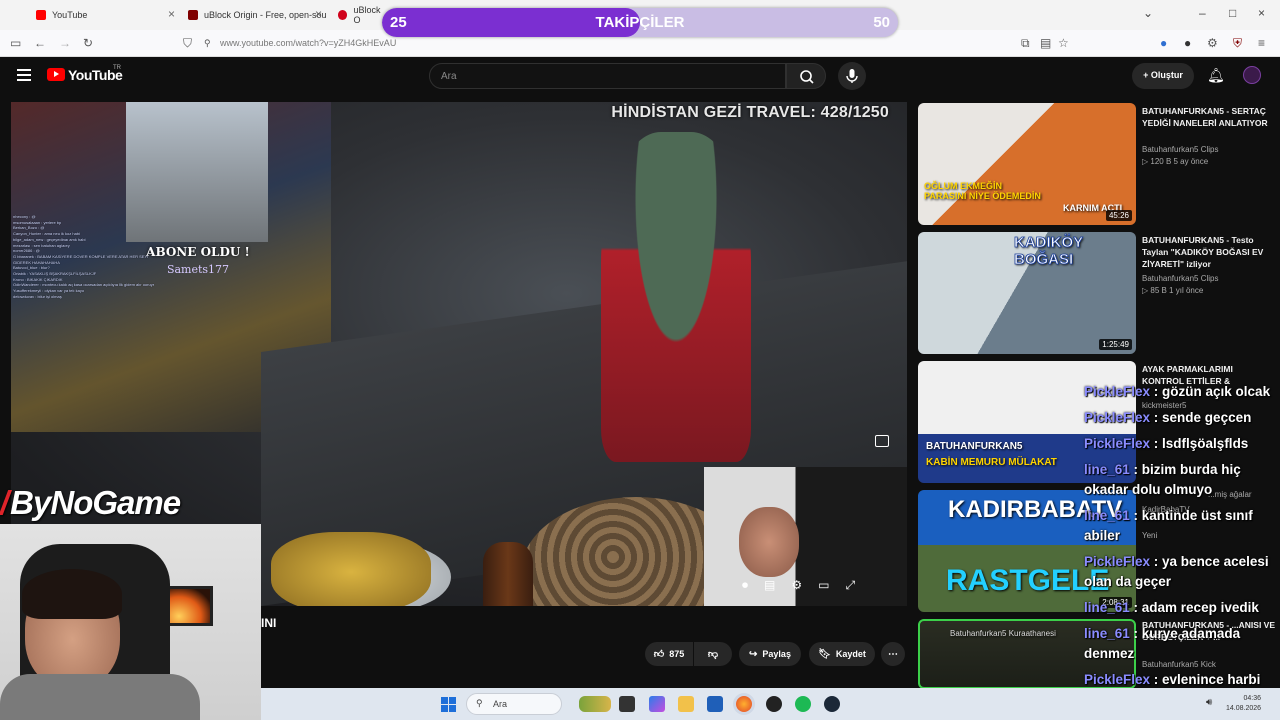 The width and height of the screenshot is (1280, 720). I want to click on video-title: INI, so click(269, 623).